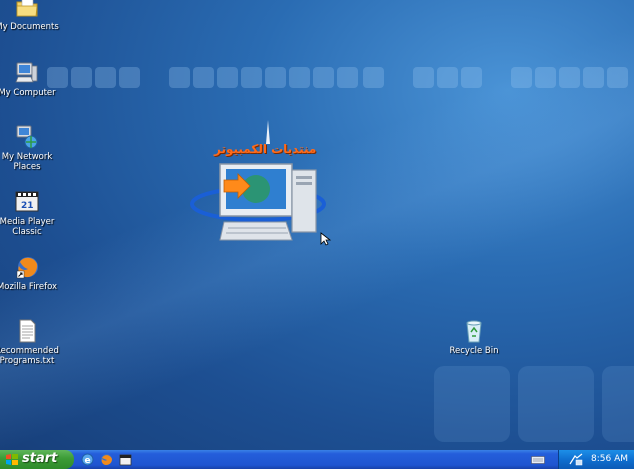 Image resolution: width=634 pixels, height=469 pixels. I want to click on desktop-icon-my-computer: My Computer, so click(29, 79).